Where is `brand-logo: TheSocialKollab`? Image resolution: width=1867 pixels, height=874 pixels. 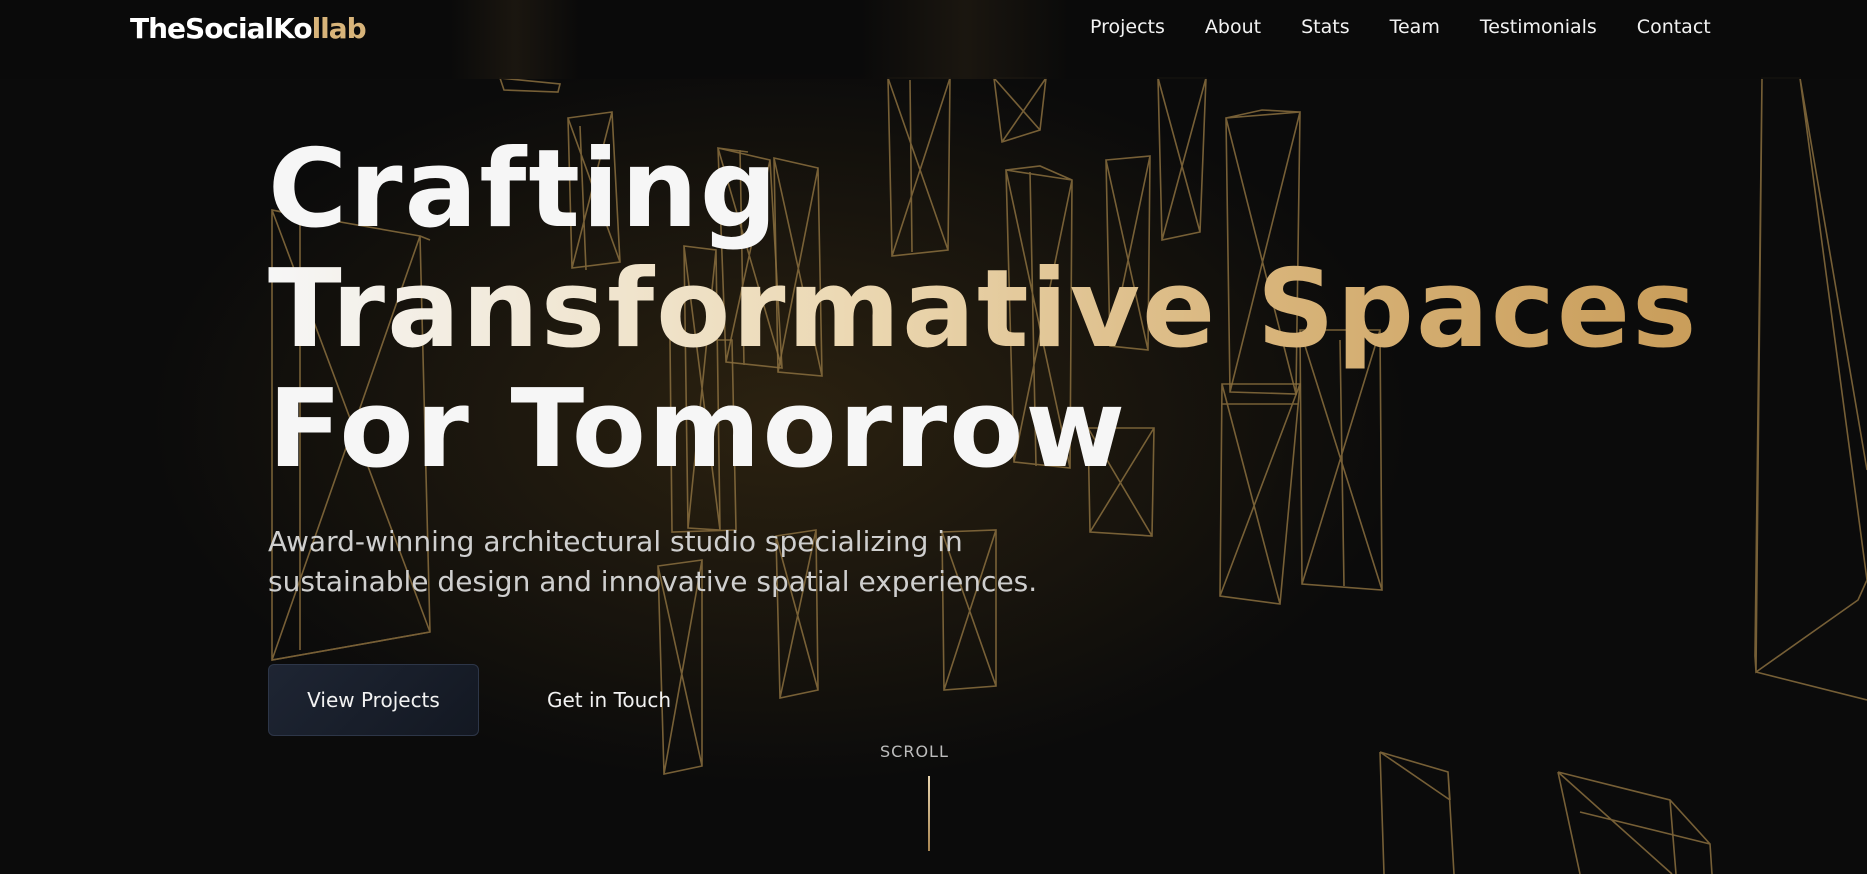
brand-logo: TheSocialKollab is located at coordinates (248, 28).